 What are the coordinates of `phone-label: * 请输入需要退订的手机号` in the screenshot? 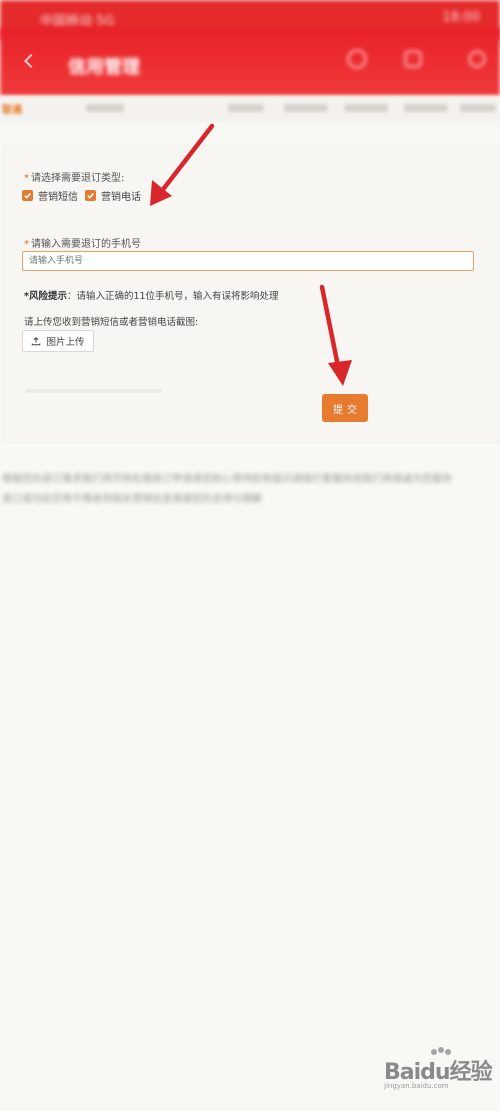 It's located at (82, 244).